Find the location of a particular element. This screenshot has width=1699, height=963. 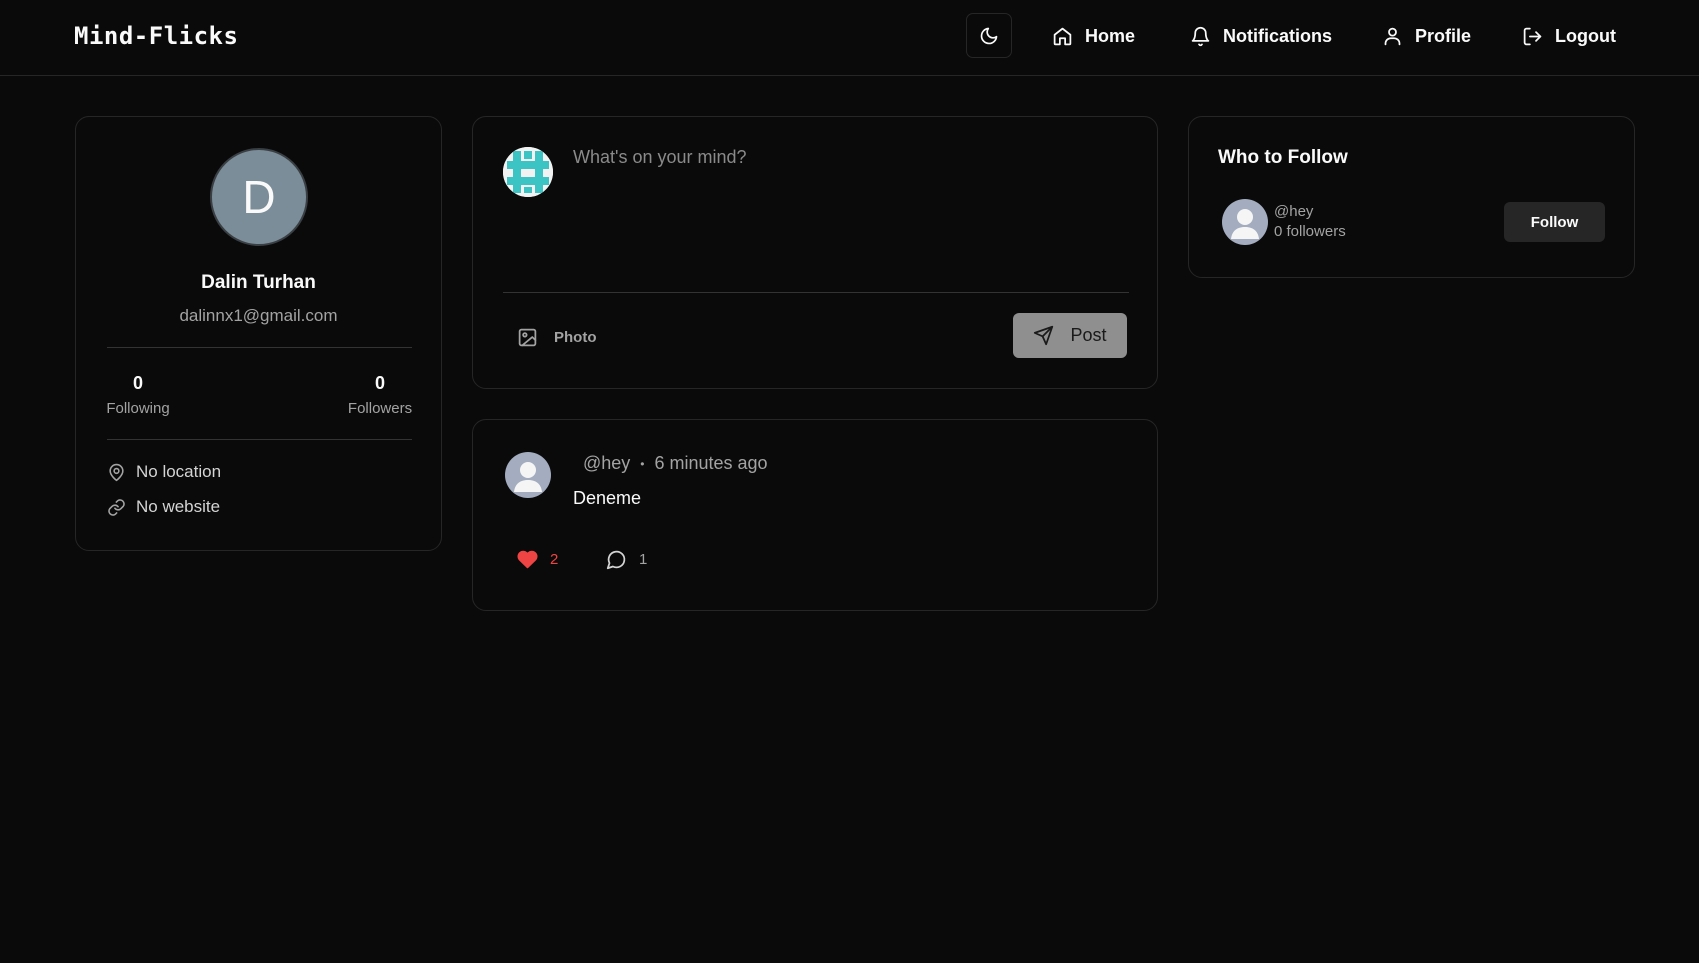

nav-home: Home is located at coordinates (1093, 36).